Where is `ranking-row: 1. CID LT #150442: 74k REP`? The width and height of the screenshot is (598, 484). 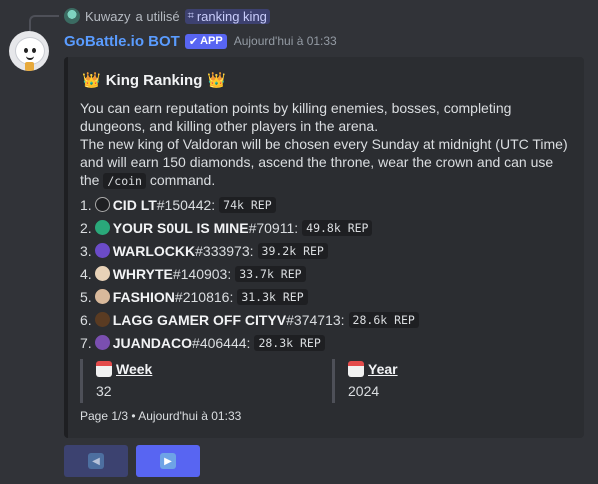
ranking-row: 1. CID LT #150442: 74k REP is located at coordinates (326, 204).